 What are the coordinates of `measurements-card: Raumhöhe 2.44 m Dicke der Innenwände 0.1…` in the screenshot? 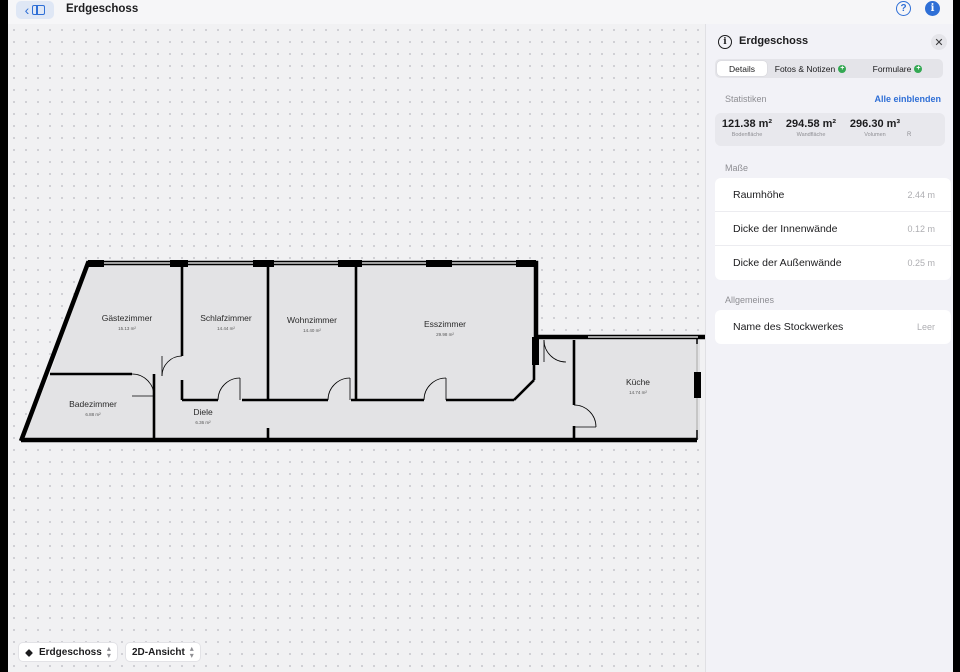 It's located at (833, 229).